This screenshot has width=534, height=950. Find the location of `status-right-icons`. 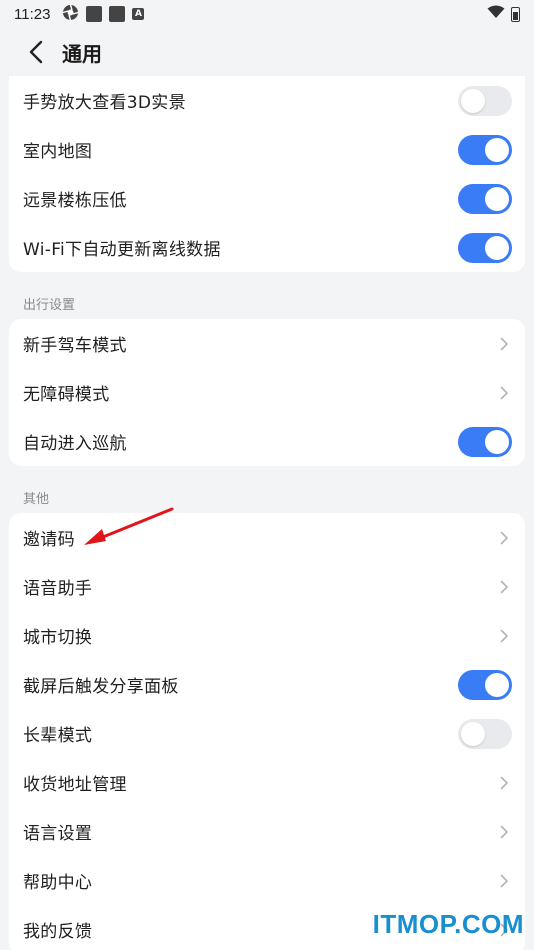

status-right-icons is located at coordinates (503, 14).